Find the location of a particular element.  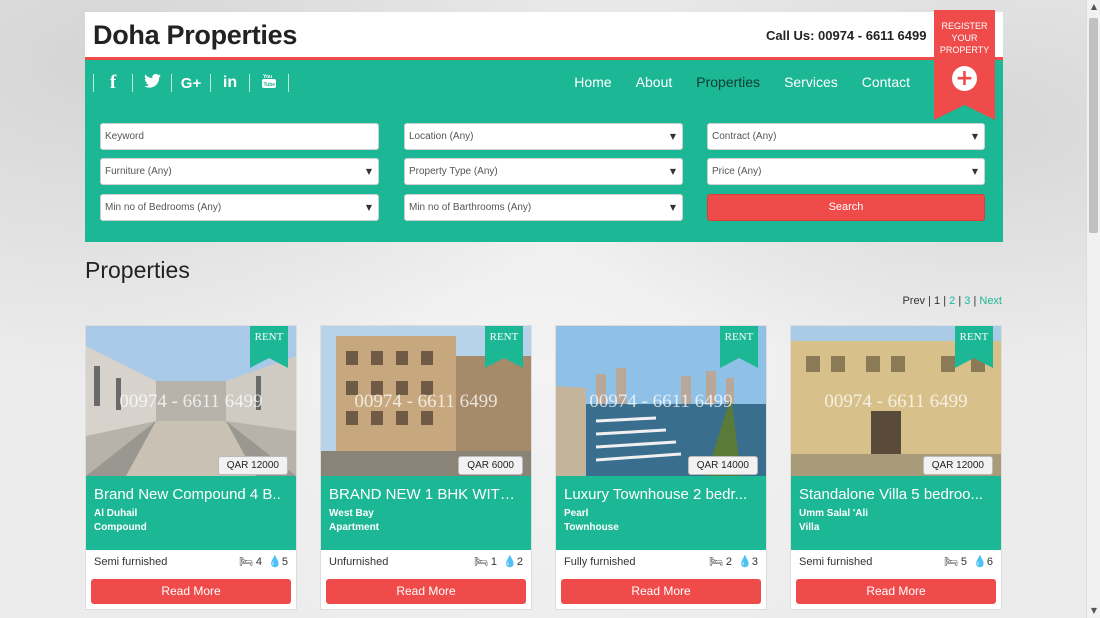

beds-count: 5 is located at coordinates (964, 562).